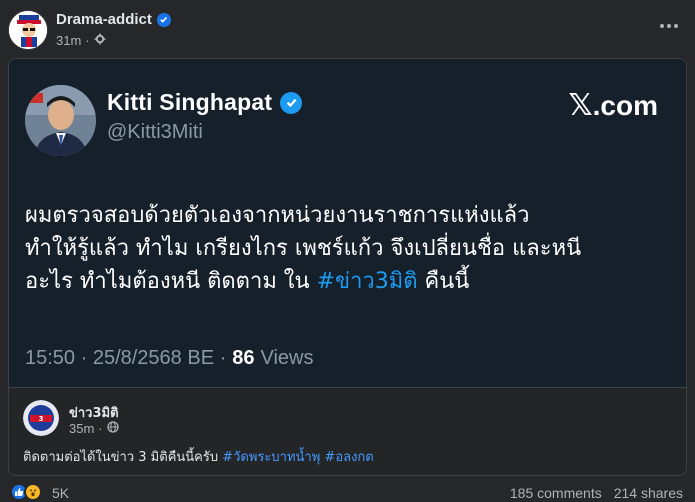  What do you see at coordinates (271, 457) in the screenshot?
I see `hashtag-link: #วัดพระบาทน้ำพุ` at bounding box center [271, 457].